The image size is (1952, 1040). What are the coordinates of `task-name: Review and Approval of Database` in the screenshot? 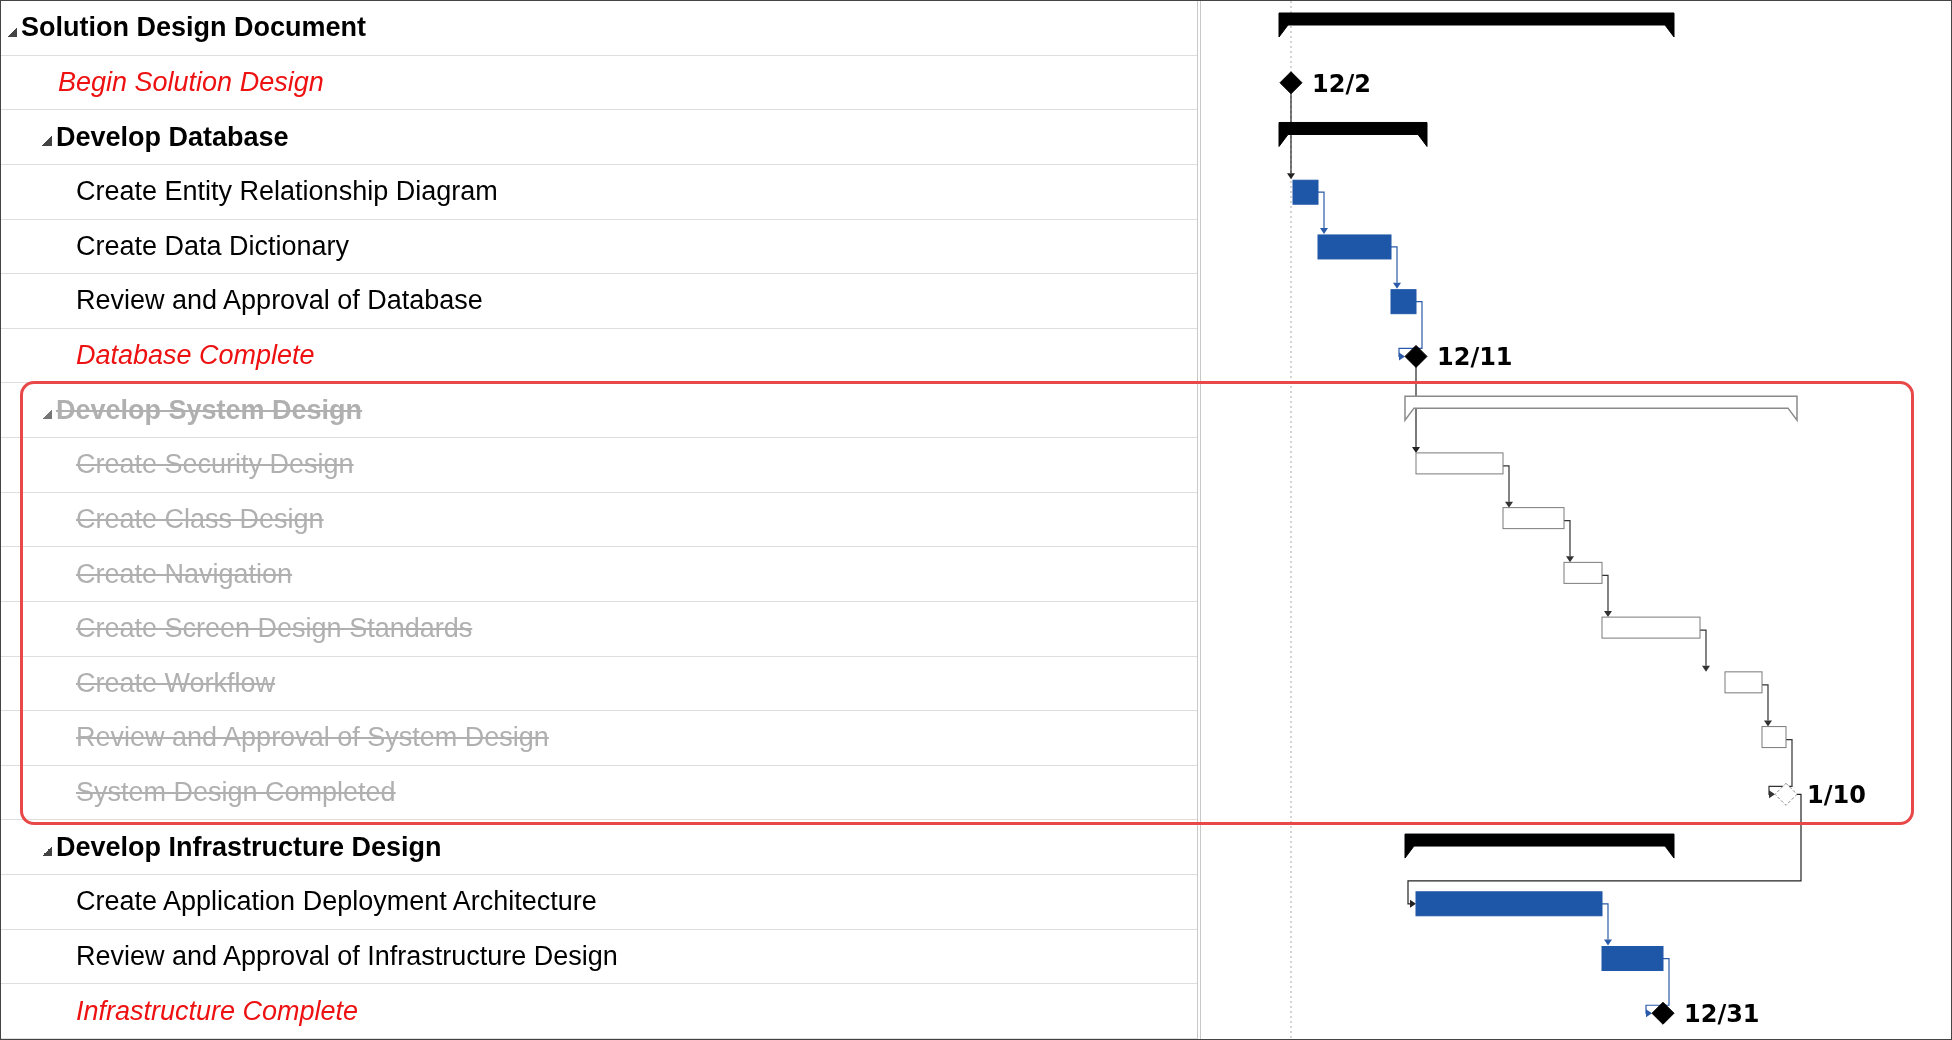 It's located at (279, 301).